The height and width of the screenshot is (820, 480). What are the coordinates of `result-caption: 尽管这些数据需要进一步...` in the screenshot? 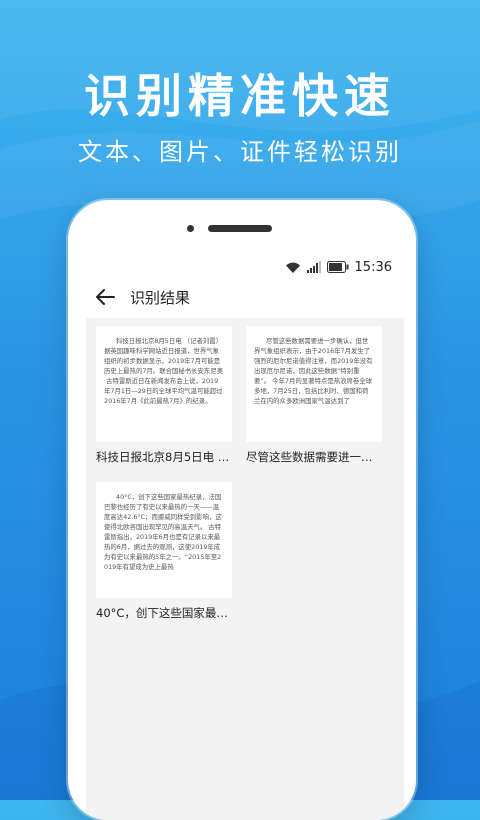 It's located at (314, 457).